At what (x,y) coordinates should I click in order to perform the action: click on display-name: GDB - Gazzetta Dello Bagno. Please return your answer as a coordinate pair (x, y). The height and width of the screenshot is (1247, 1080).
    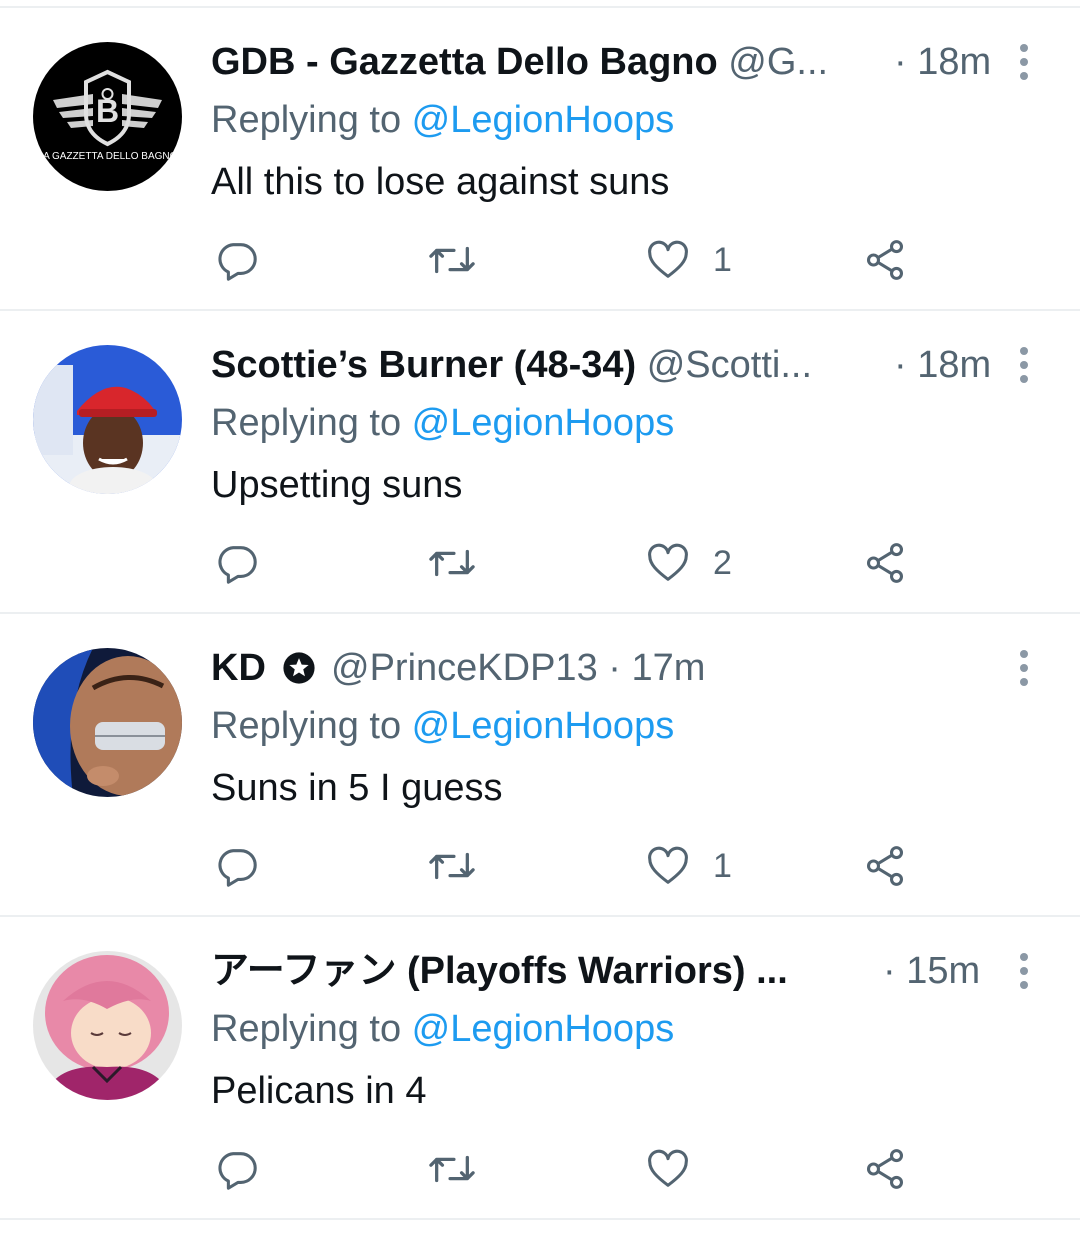
    Looking at the image, I should click on (464, 62).